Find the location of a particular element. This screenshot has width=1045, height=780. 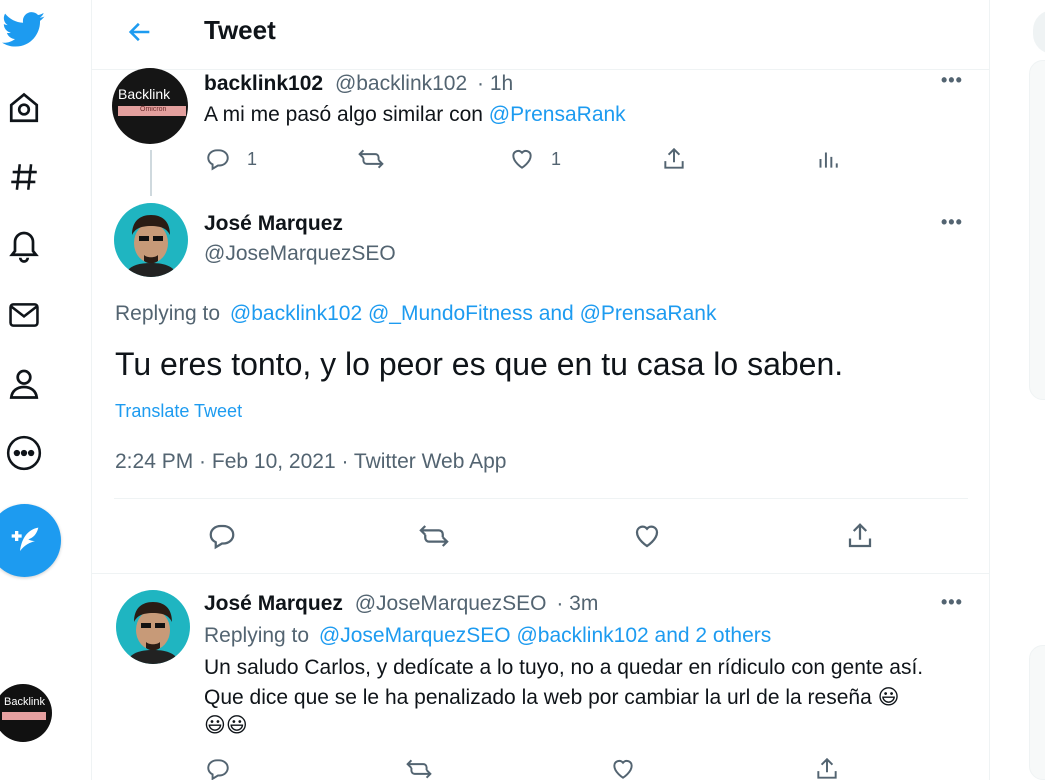

avatar: Backlink Ömicron is located at coordinates (150, 106).